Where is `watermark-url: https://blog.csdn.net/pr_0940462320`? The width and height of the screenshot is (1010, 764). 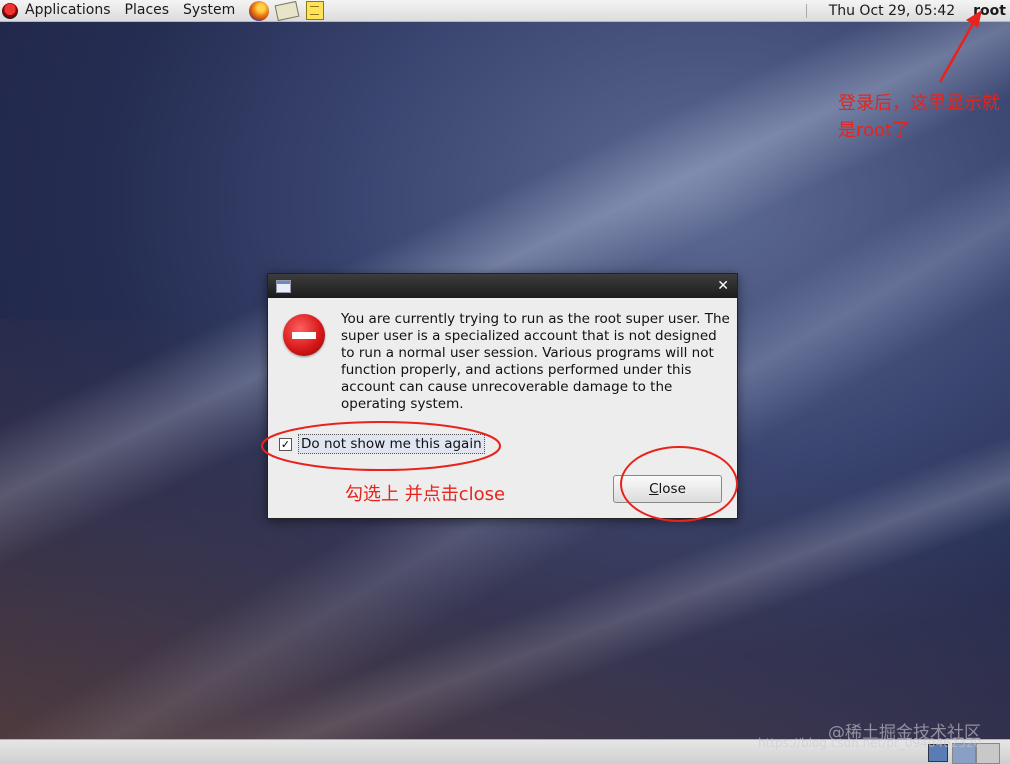 watermark-url: https://blog.csdn.net/pr_0940462320 is located at coordinates (870, 743).